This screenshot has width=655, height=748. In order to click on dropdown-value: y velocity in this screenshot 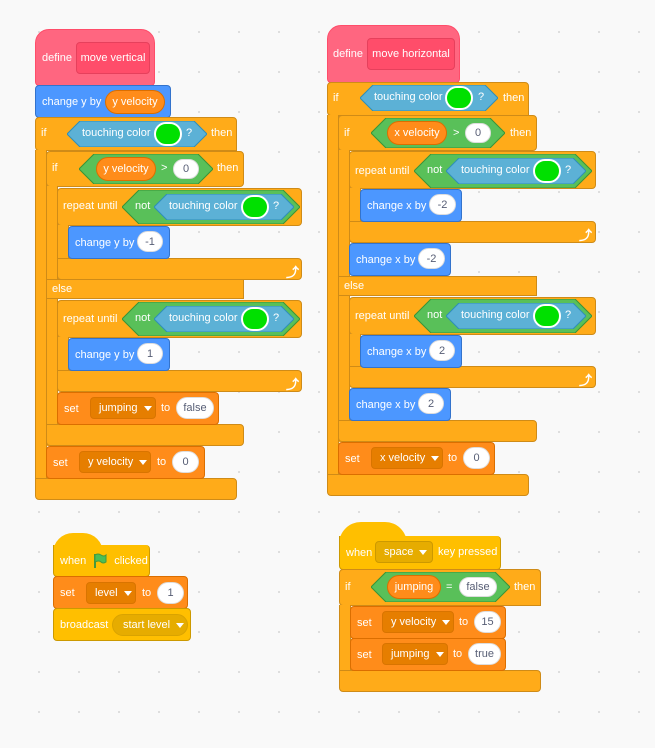, I will do `click(111, 462)`.